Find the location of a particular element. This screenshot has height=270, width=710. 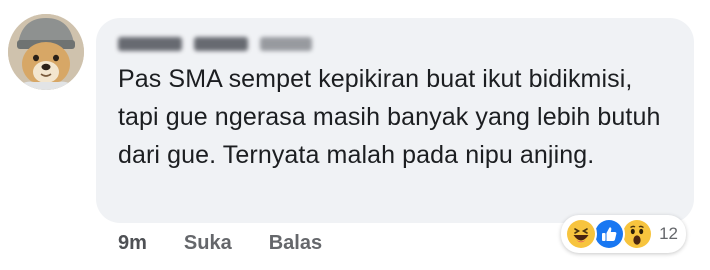

haha-icon is located at coordinates (581, 234).